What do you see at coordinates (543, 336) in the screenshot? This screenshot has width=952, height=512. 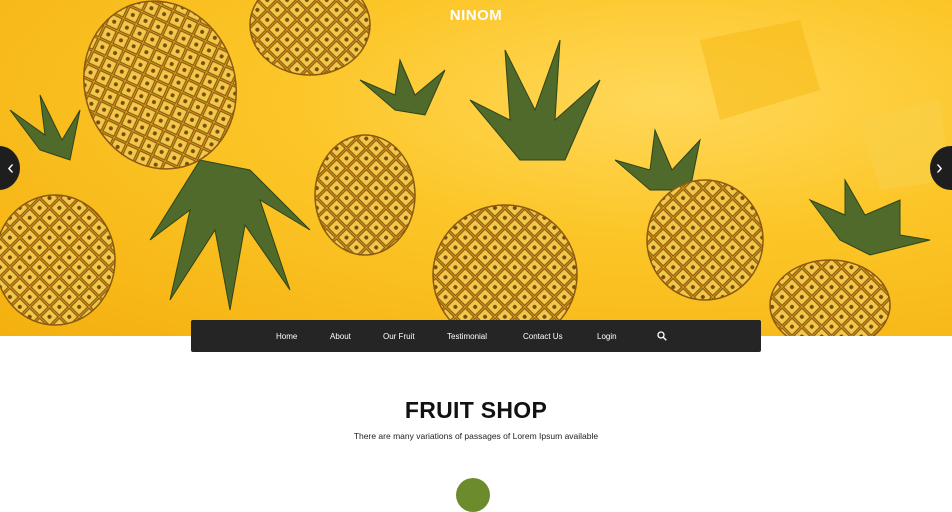 I see `nav-item-contact-us: Contact Us` at bounding box center [543, 336].